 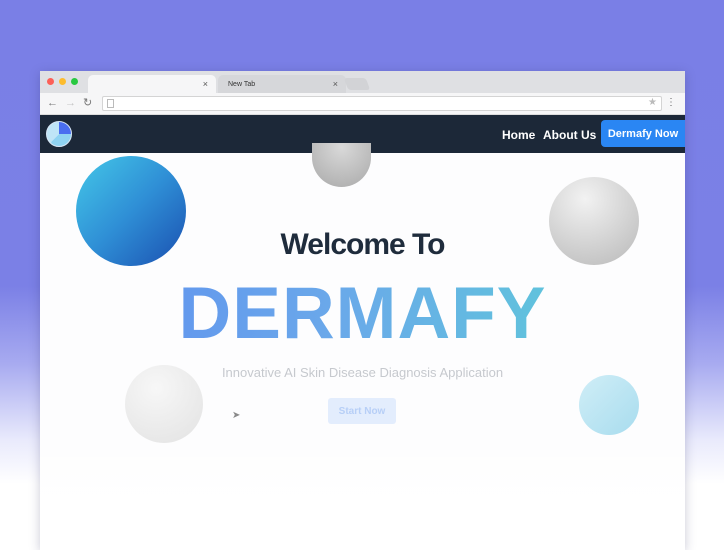 What do you see at coordinates (362, 411) in the screenshot?
I see `start-now-button: Start Now` at bounding box center [362, 411].